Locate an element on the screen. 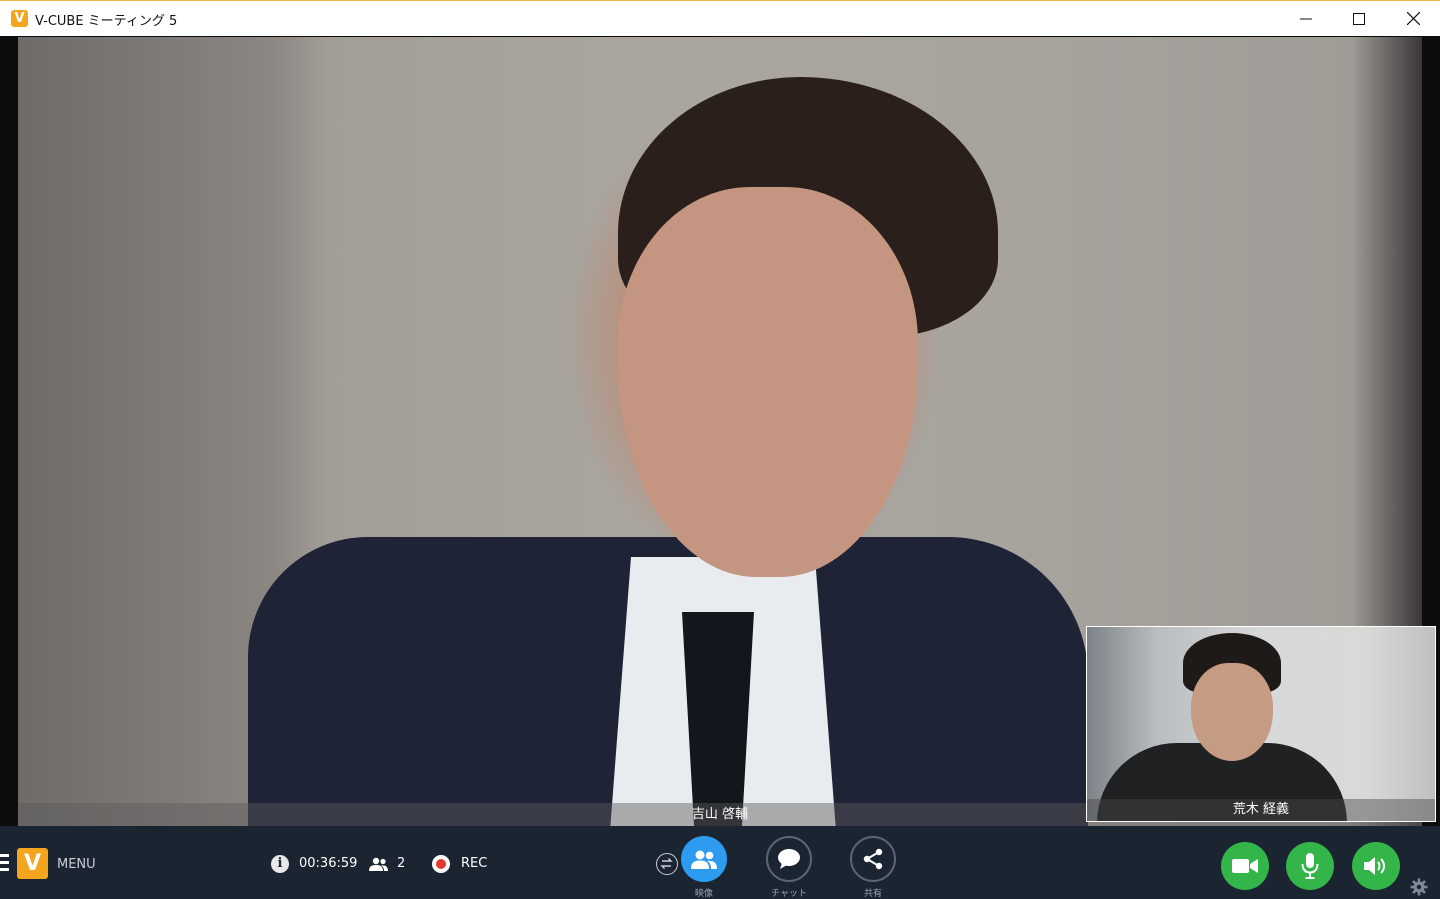  close-icon is located at coordinates (1413, 18).